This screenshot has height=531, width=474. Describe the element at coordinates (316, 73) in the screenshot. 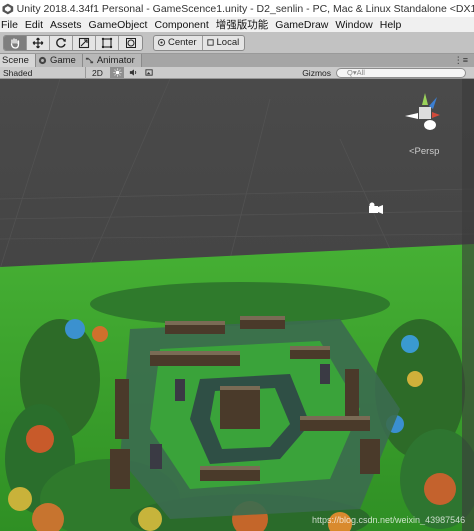

I see `gizmos-dropdown: Gizmos` at that location.